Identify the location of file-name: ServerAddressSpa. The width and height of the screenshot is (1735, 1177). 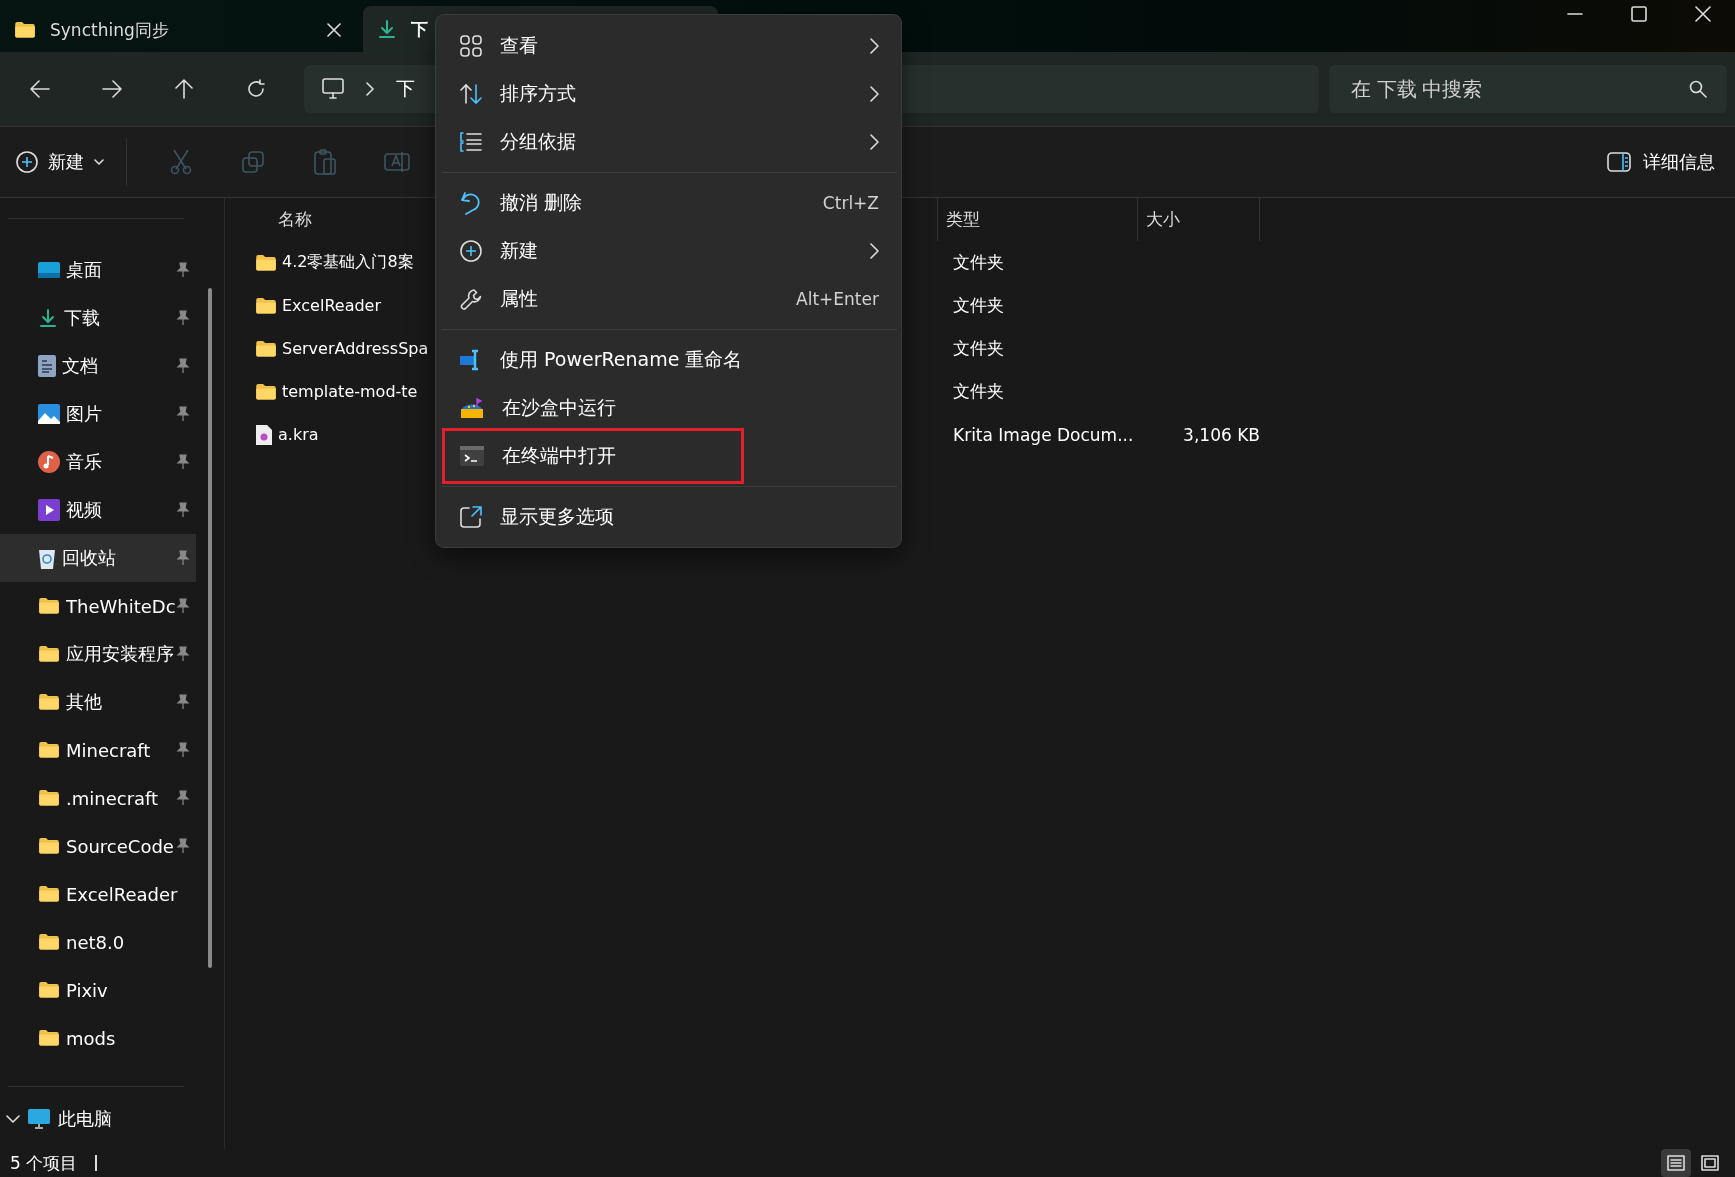
(355, 348).